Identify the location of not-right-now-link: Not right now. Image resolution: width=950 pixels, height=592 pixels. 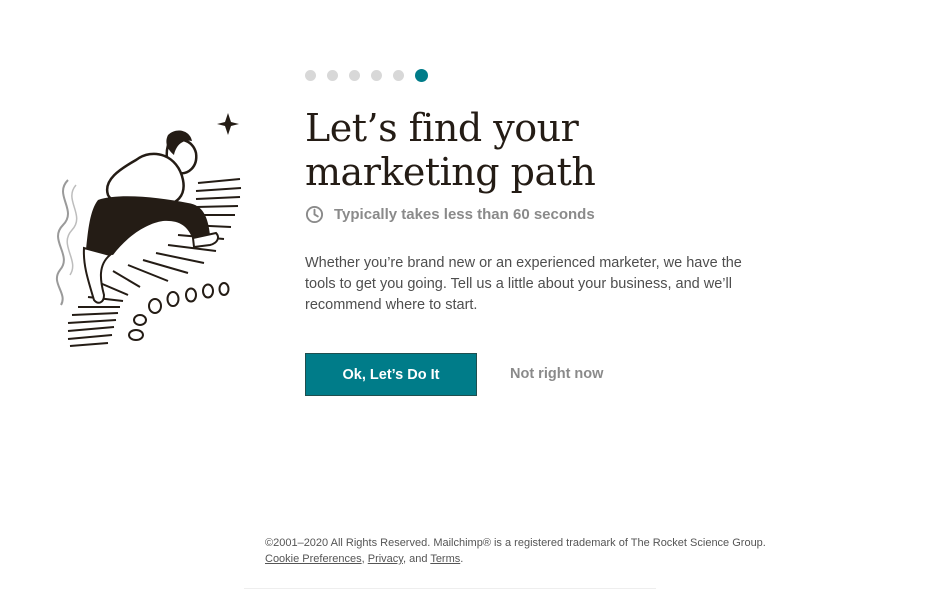
(556, 374).